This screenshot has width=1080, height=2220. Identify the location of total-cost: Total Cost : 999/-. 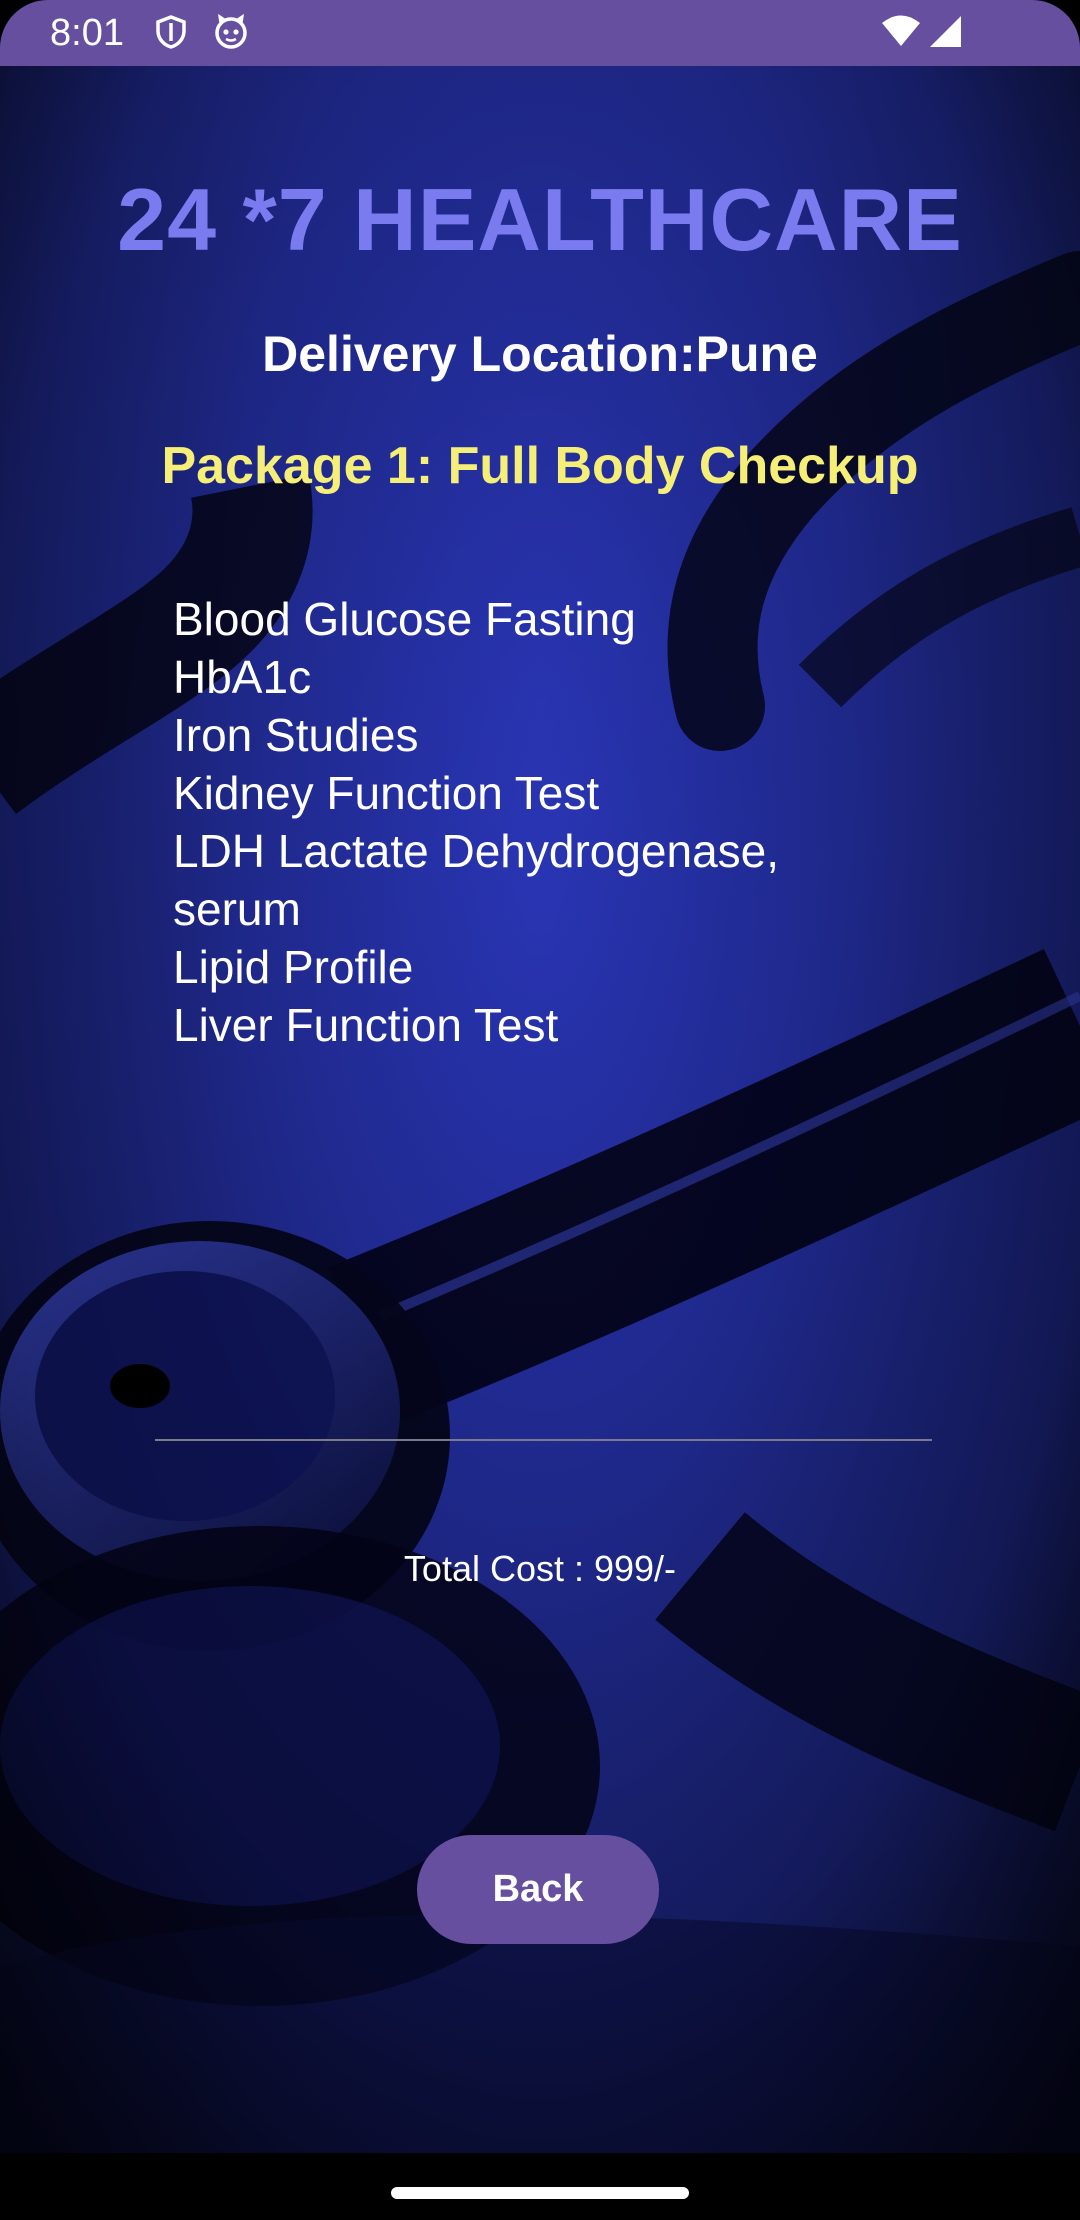
(540, 1568).